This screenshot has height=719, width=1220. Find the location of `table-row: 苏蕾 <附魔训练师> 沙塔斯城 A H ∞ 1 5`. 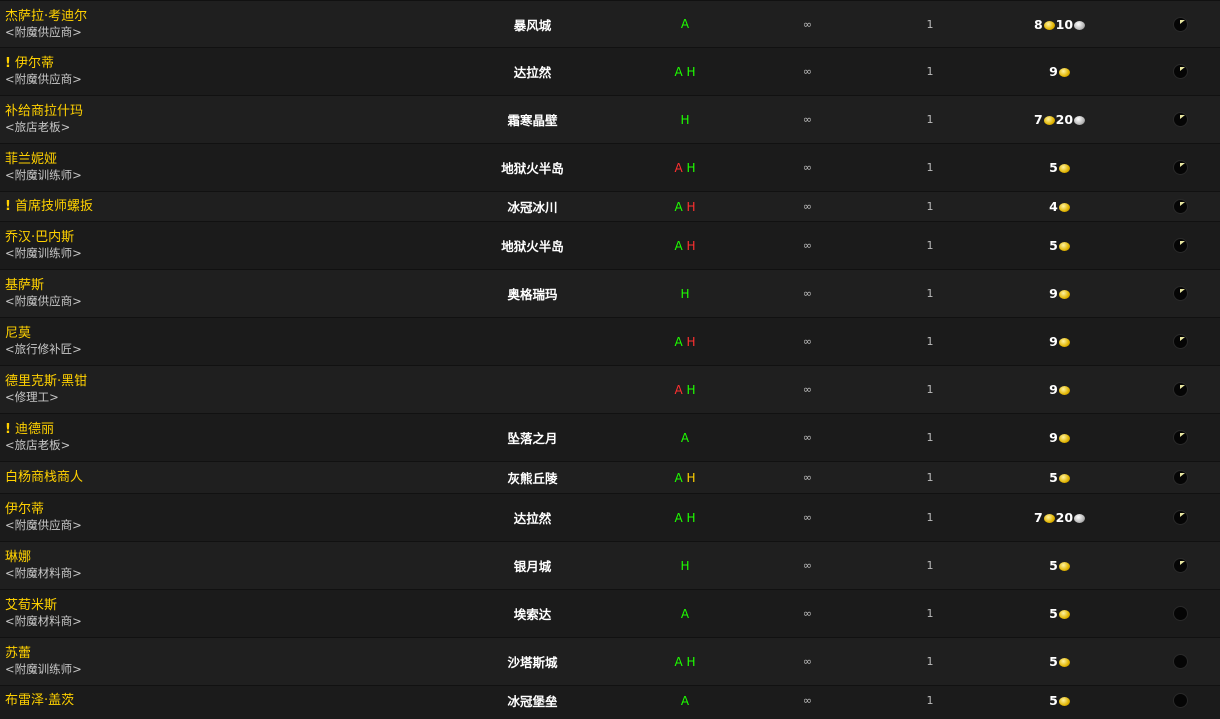

table-row: 苏蕾 <附魔训练师> 沙塔斯城 A H ∞ 1 5 is located at coordinates (610, 661).